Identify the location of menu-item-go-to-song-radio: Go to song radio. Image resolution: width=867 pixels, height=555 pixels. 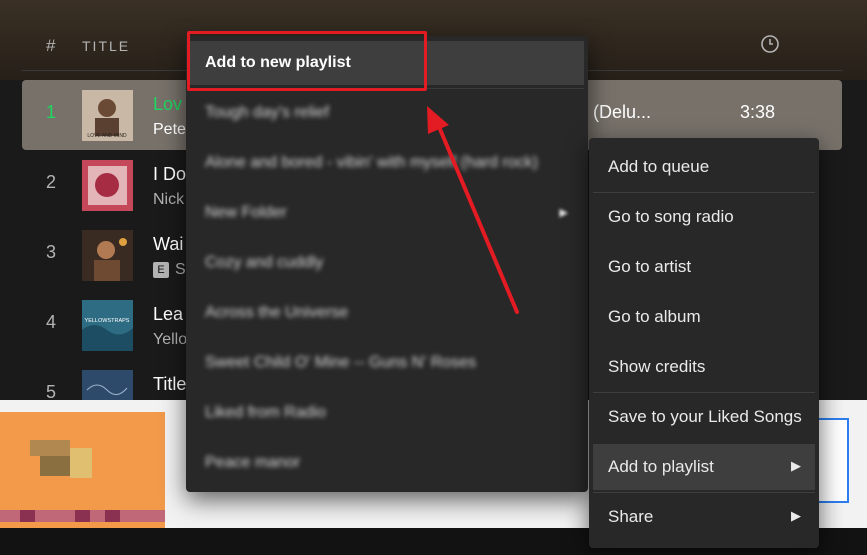
(704, 217).